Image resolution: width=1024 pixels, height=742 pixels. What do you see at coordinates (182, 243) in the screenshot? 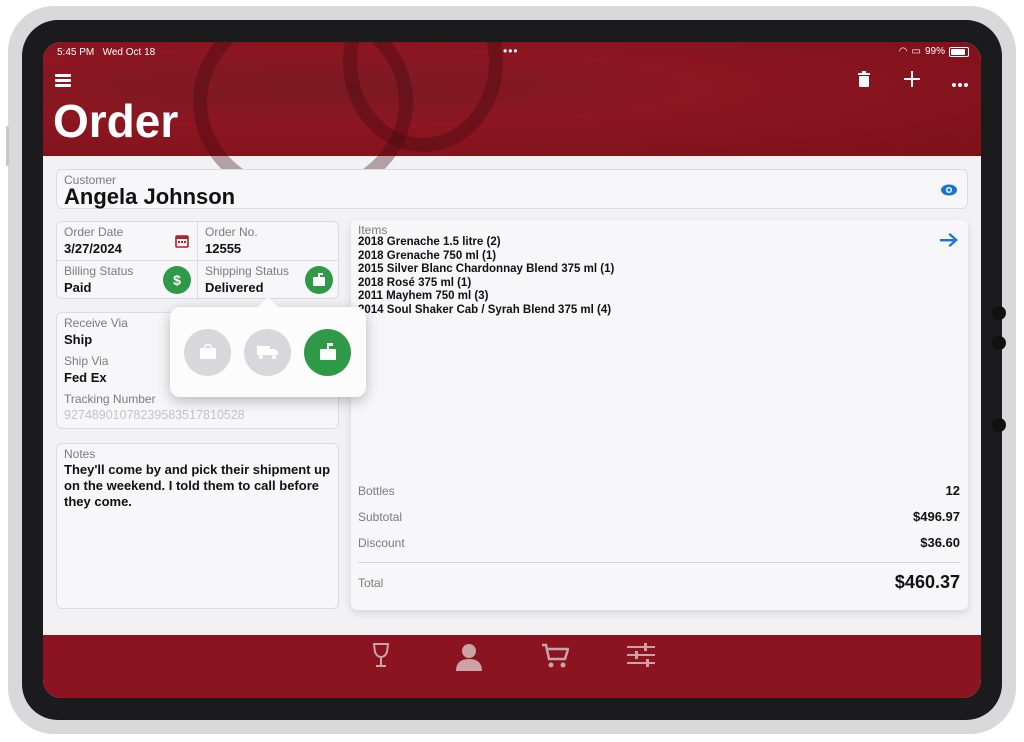
I see `calendar-icon` at bounding box center [182, 243].